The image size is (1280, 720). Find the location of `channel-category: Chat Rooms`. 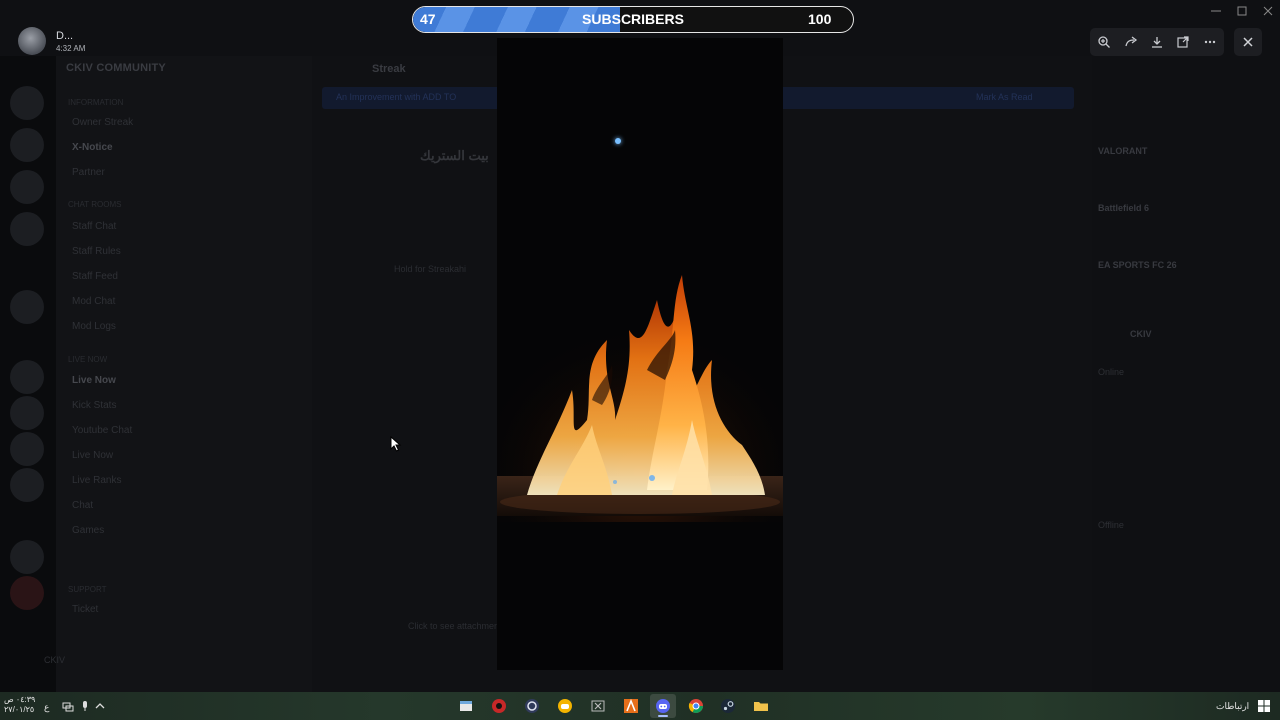

channel-category: Chat Rooms is located at coordinates (95, 204).